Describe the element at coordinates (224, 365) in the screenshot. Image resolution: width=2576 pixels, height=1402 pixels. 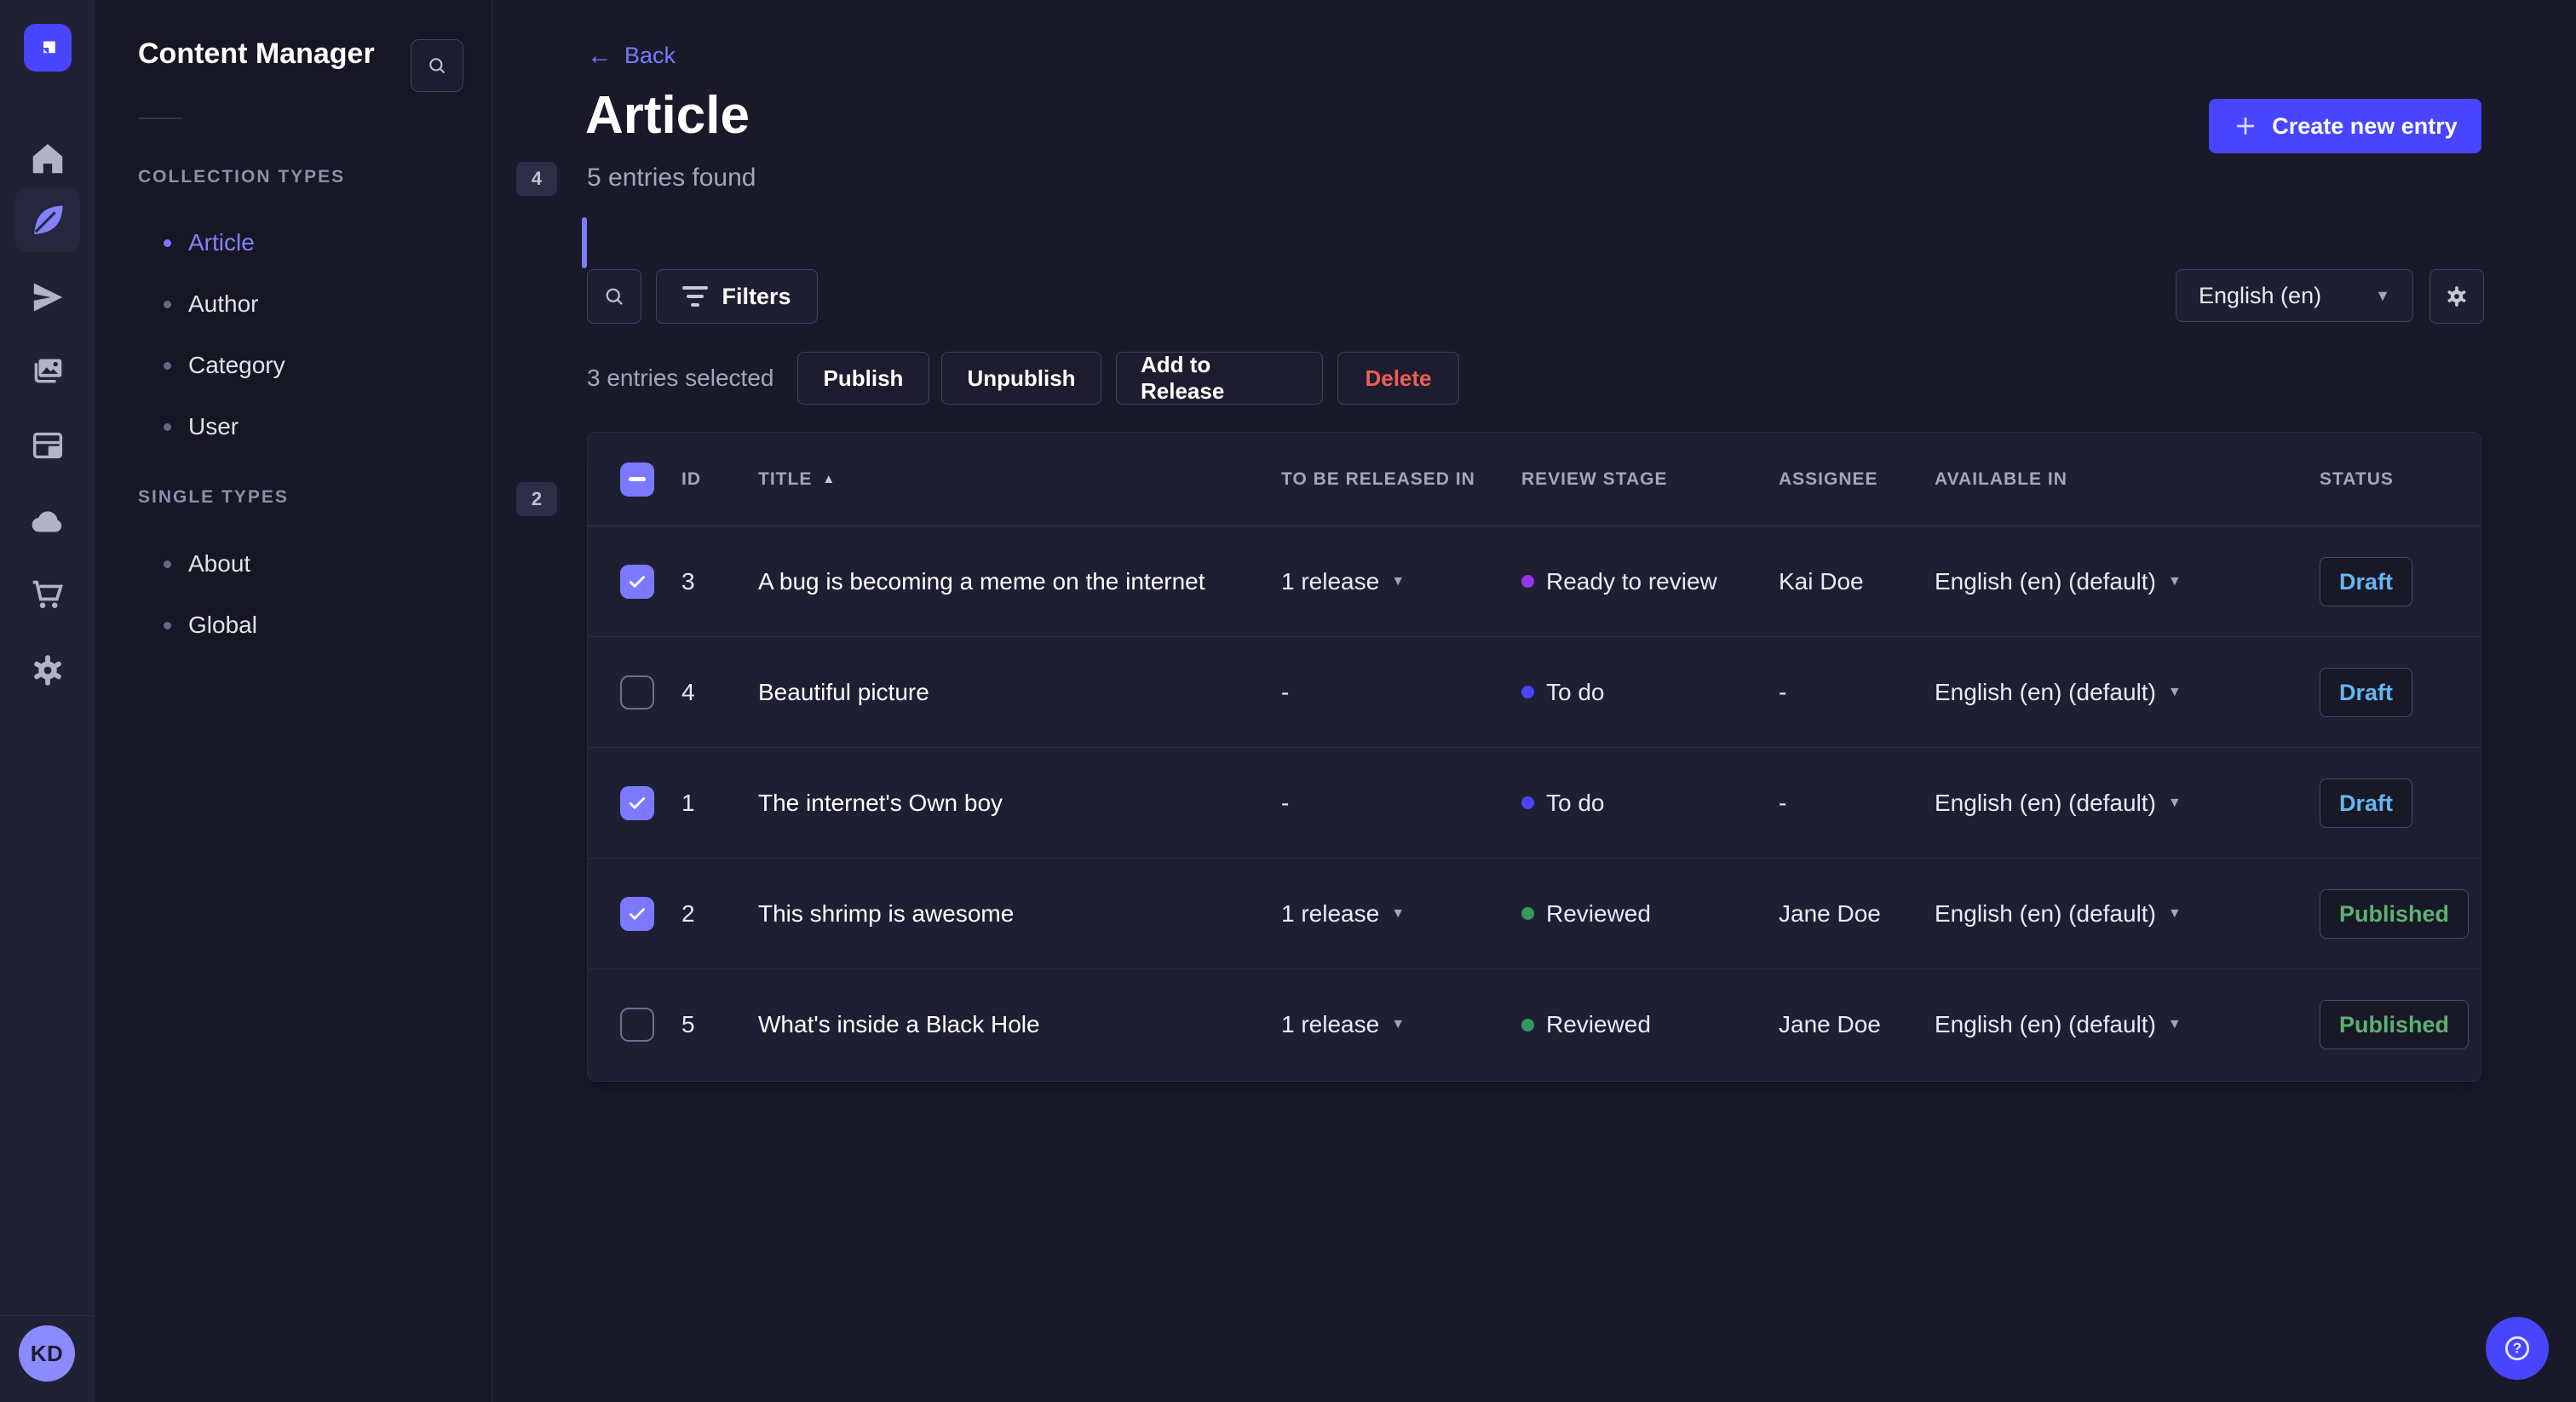
I see `sidebar-item-category: Category` at that location.